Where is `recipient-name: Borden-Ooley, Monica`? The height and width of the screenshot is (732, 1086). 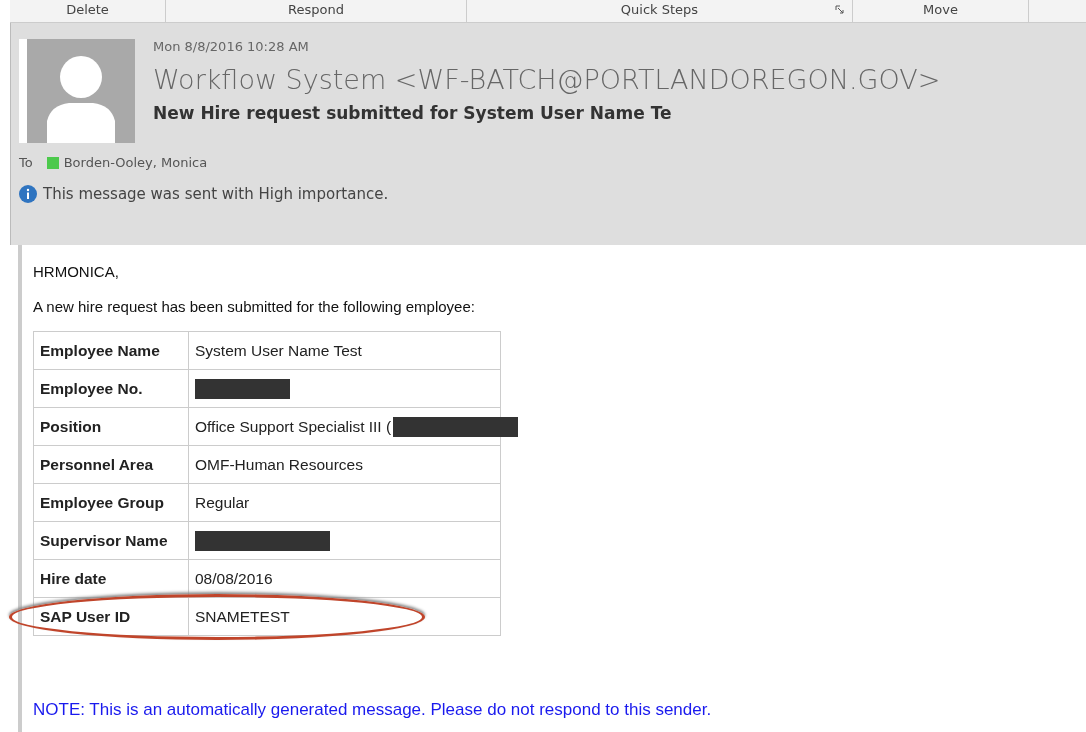 recipient-name: Borden-Ooley, Monica is located at coordinates (135, 162).